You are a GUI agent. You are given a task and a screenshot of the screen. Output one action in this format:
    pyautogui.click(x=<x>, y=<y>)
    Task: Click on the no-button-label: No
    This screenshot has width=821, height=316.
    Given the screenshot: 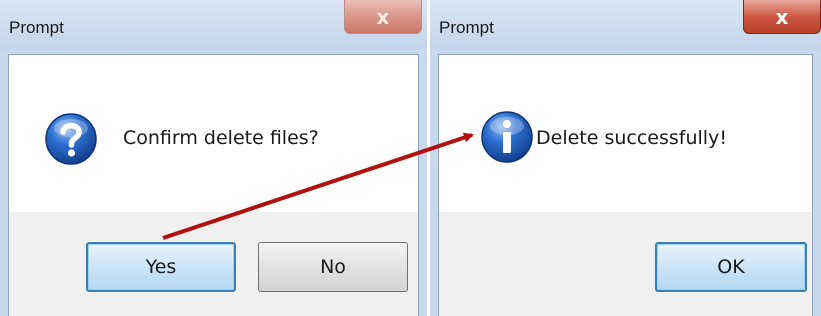 What is the action you would take?
    pyautogui.click(x=333, y=267)
    